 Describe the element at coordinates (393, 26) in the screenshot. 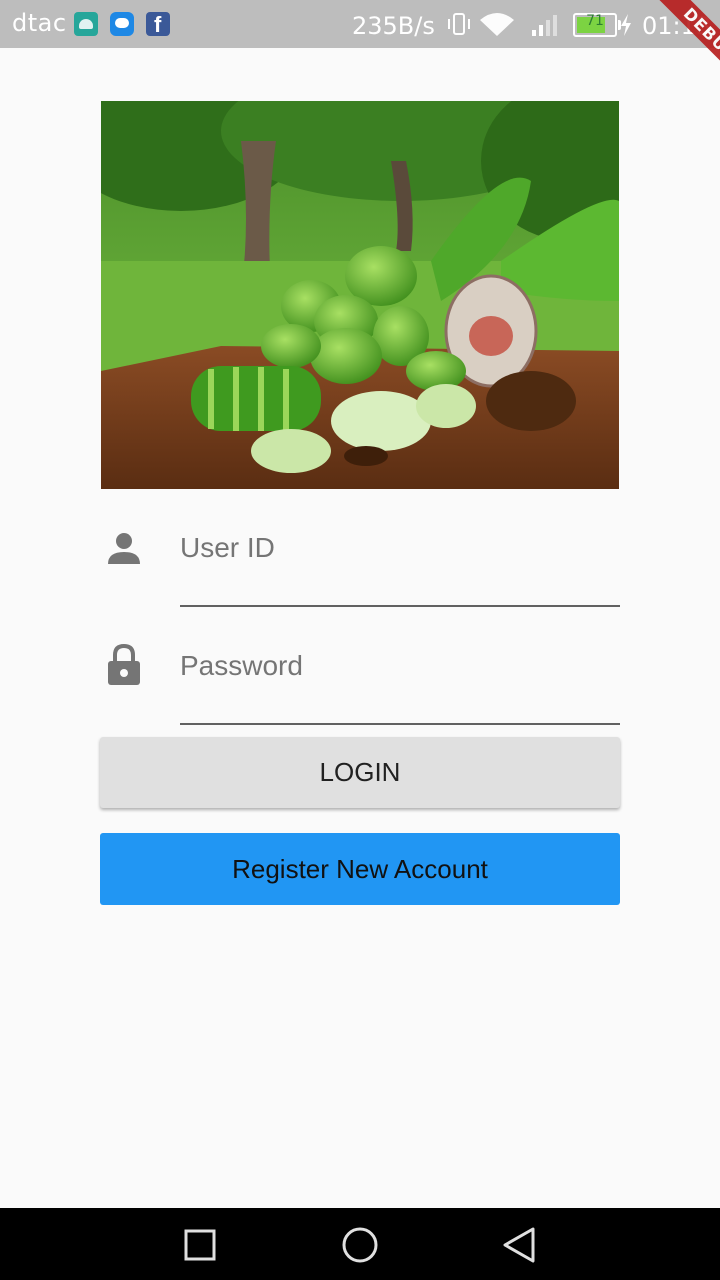

I see `network-speed: 235B/s` at that location.